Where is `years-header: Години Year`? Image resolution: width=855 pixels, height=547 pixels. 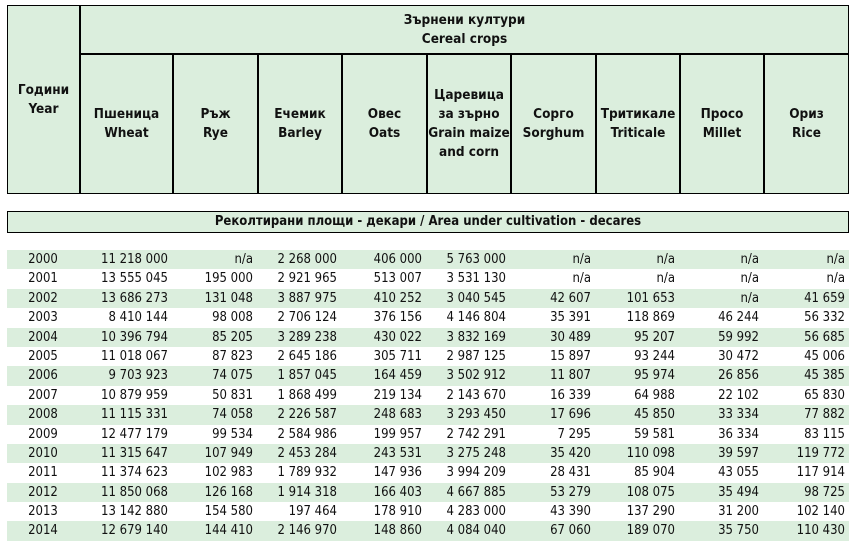
years-header: Години Year is located at coordinates (43, 99).